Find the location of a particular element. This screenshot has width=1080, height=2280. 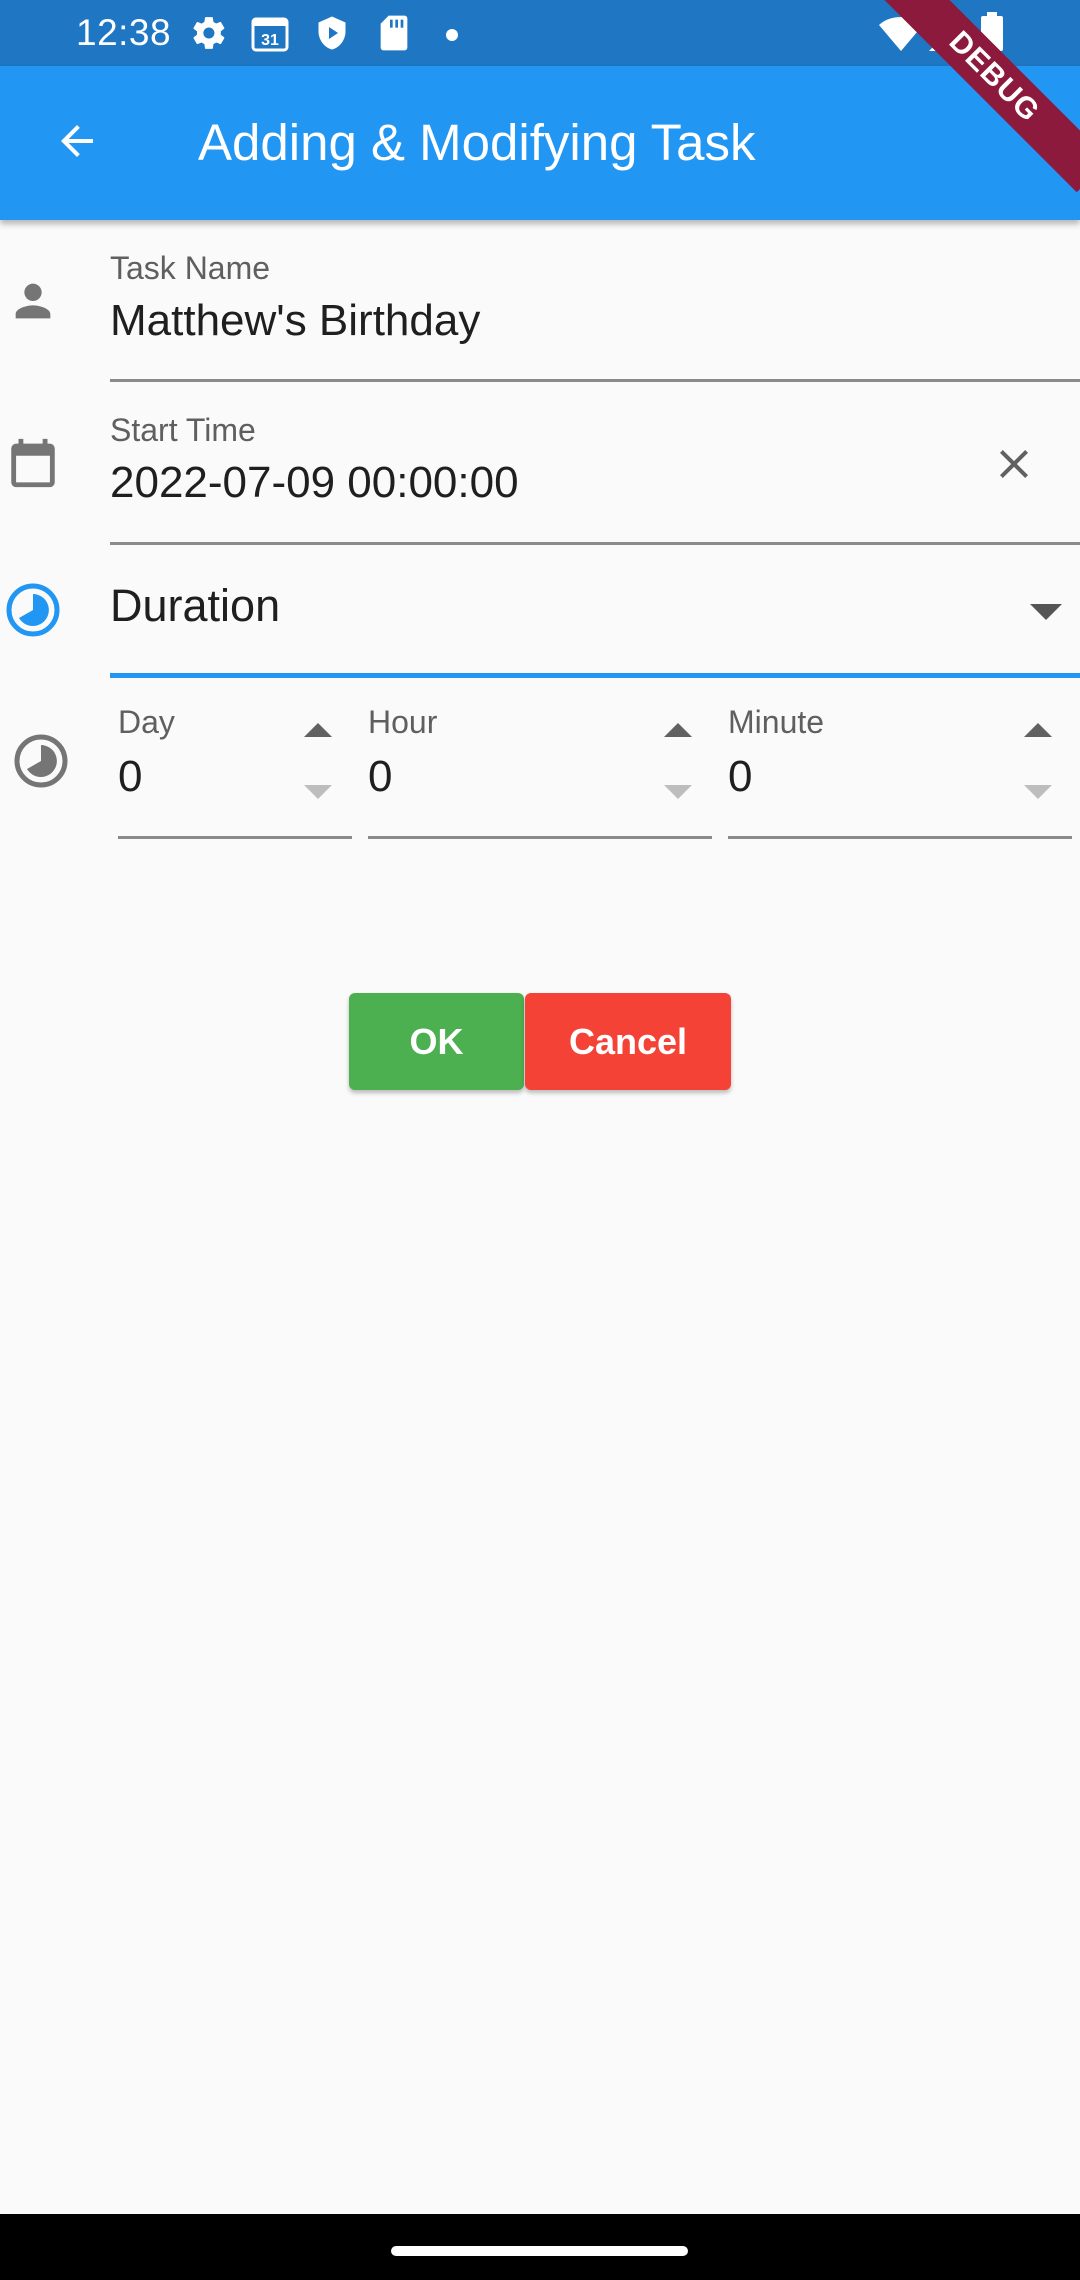

start-time-input: 2022-07-09 00:00:00 is located at coordinates (314, 483).